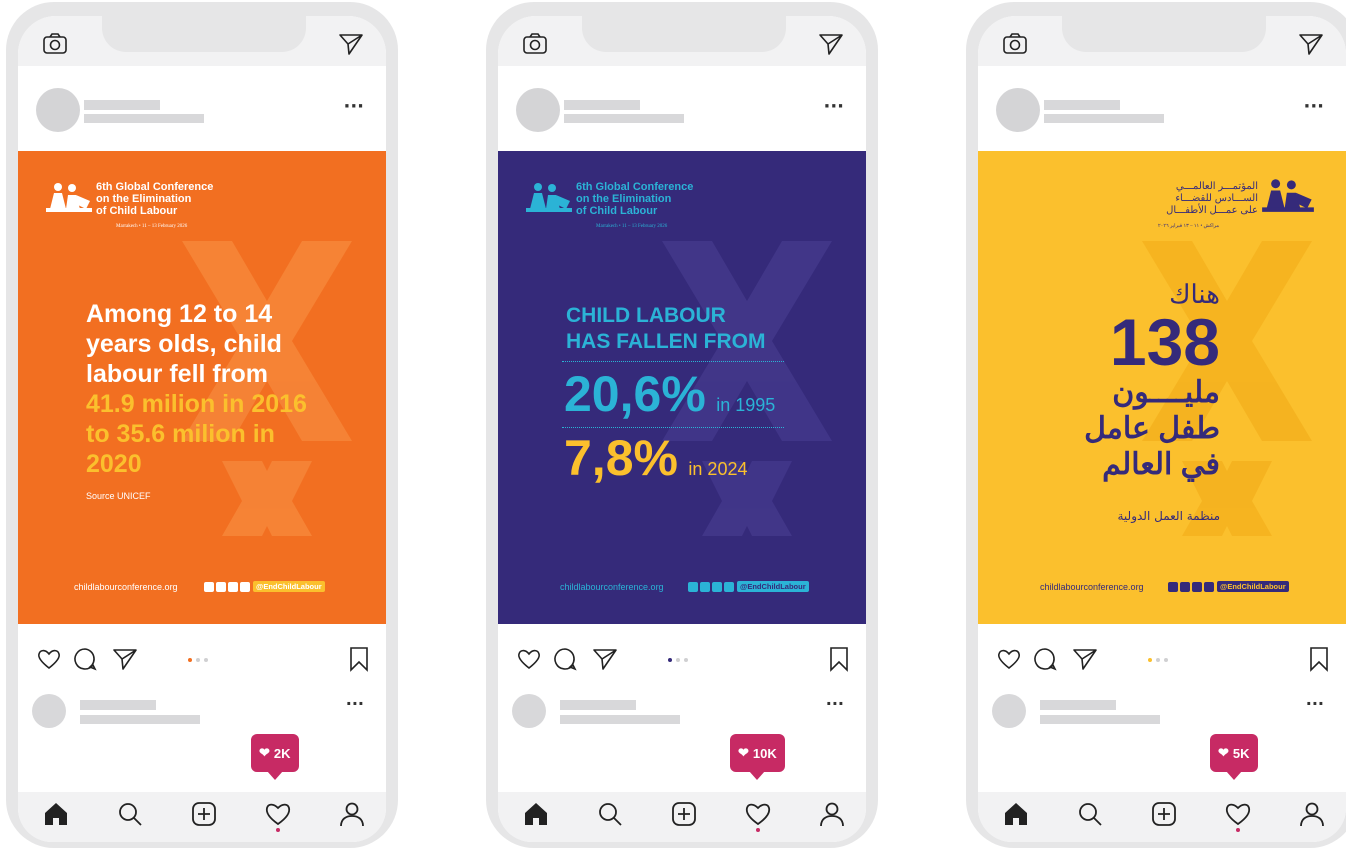  I want to click on carousel-dot, so click(1166, 660).